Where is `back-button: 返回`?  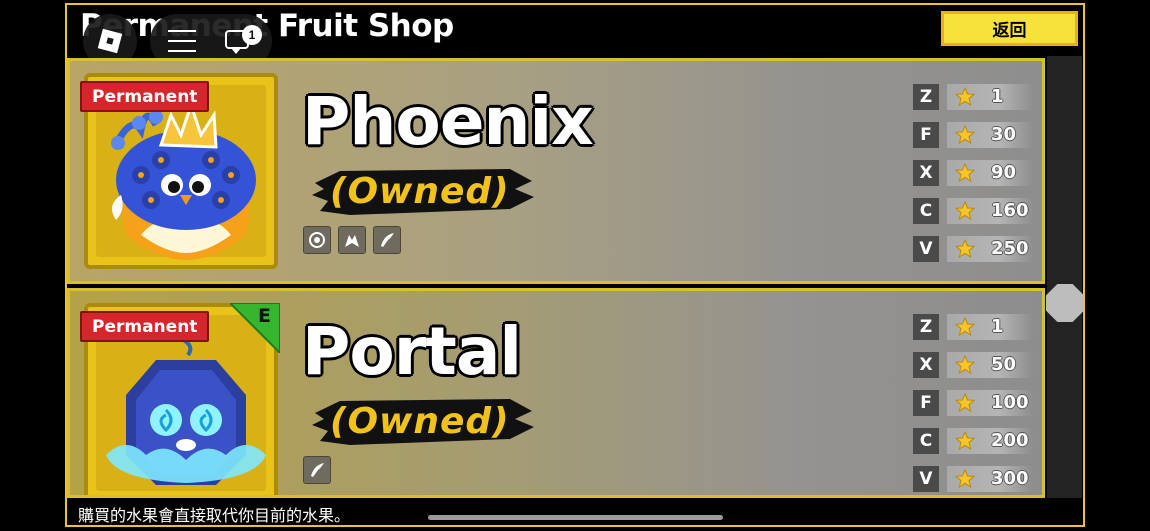 back-button: 返回 is located at coordinates (1009, 28).